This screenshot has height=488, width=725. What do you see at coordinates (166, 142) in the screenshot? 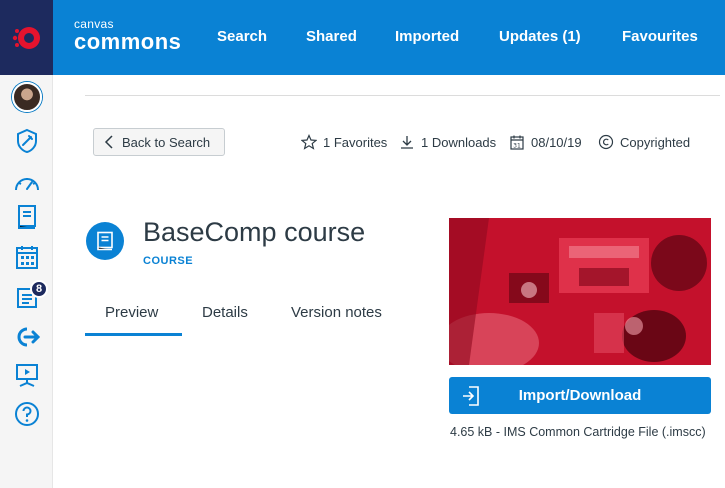
I see `back-to-search-label: Back to Search` at bounding box center [166, 142].